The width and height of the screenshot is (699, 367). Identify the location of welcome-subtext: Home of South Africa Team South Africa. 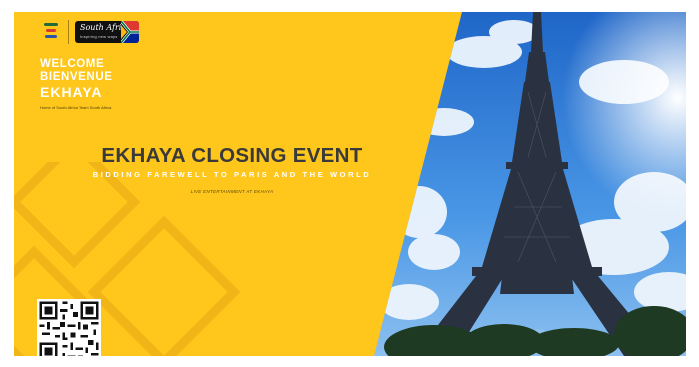
(76, 107).